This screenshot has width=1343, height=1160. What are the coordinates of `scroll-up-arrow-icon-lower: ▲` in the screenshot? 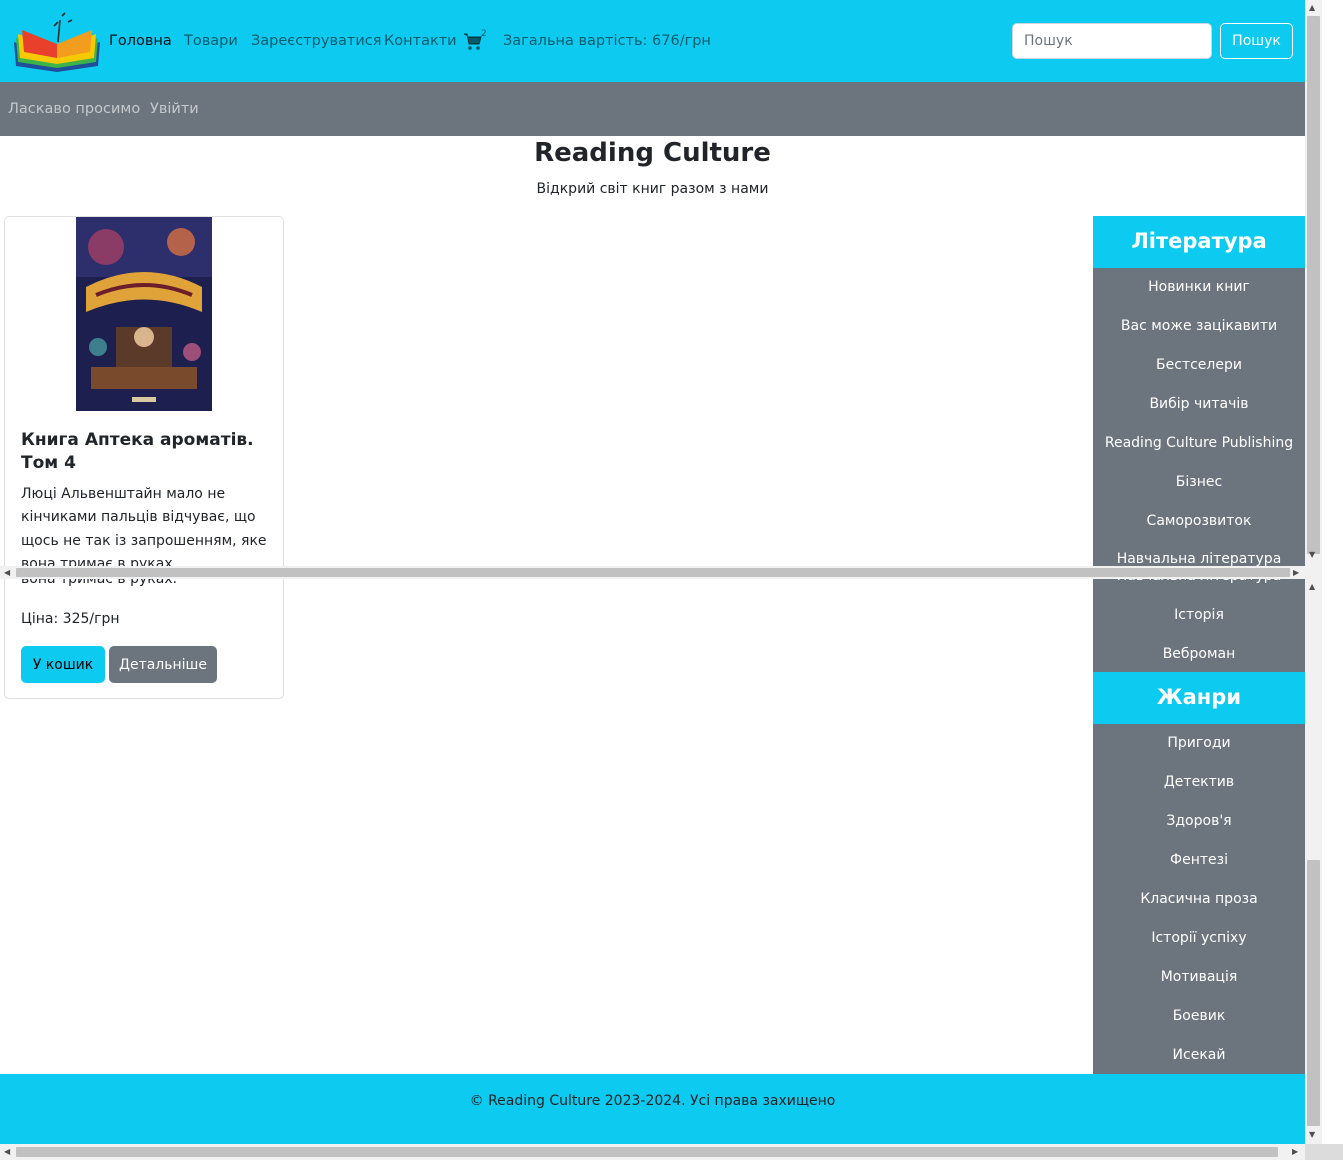 It's located at (1312, 586).